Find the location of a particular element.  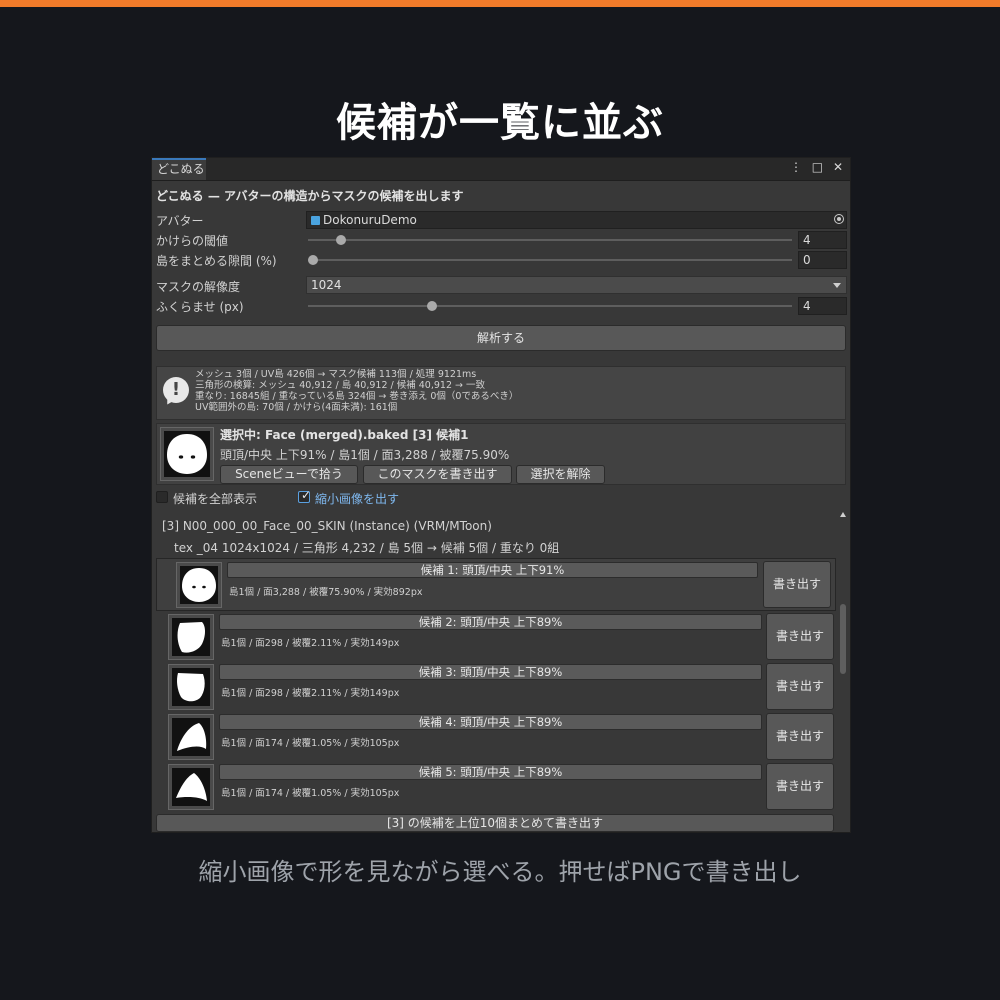

analyze-button: 解析する is located at coordinates (501, 338).